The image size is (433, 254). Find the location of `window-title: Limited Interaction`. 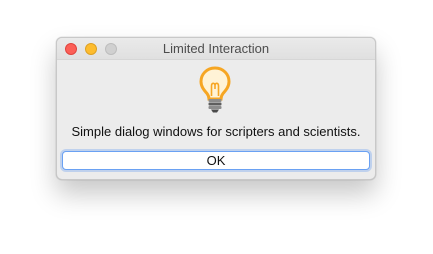

window-title: Limited Interaction is located at coordinates (216, 48).